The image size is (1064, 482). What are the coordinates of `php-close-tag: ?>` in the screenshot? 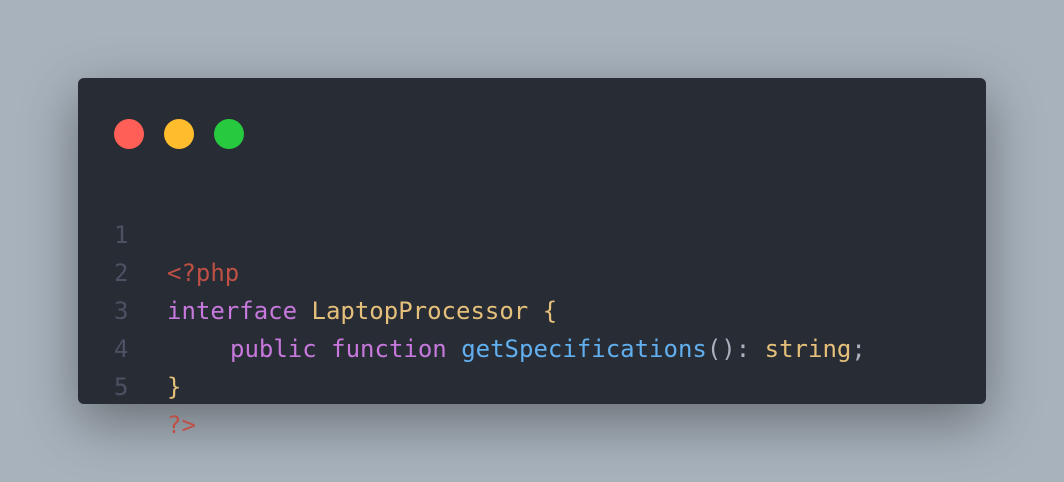 It's located at (181, 425).